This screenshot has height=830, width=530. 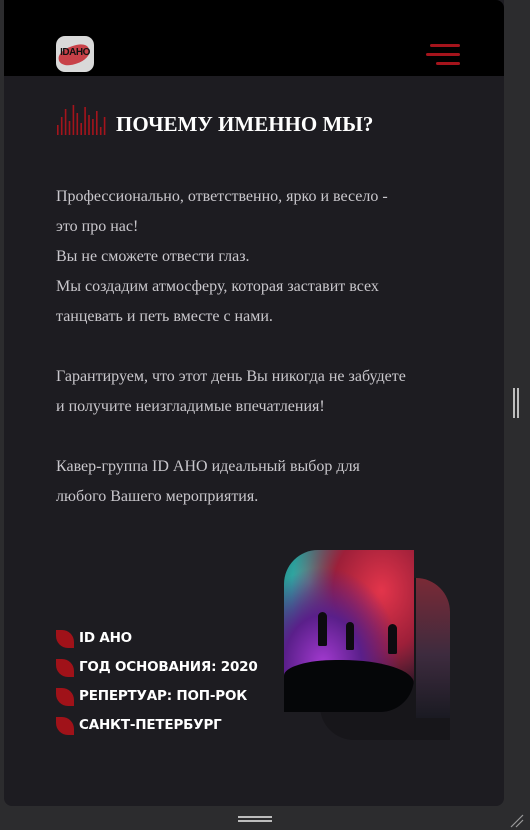 I want to click on concert-photo-group, so click(x=369, y=647).